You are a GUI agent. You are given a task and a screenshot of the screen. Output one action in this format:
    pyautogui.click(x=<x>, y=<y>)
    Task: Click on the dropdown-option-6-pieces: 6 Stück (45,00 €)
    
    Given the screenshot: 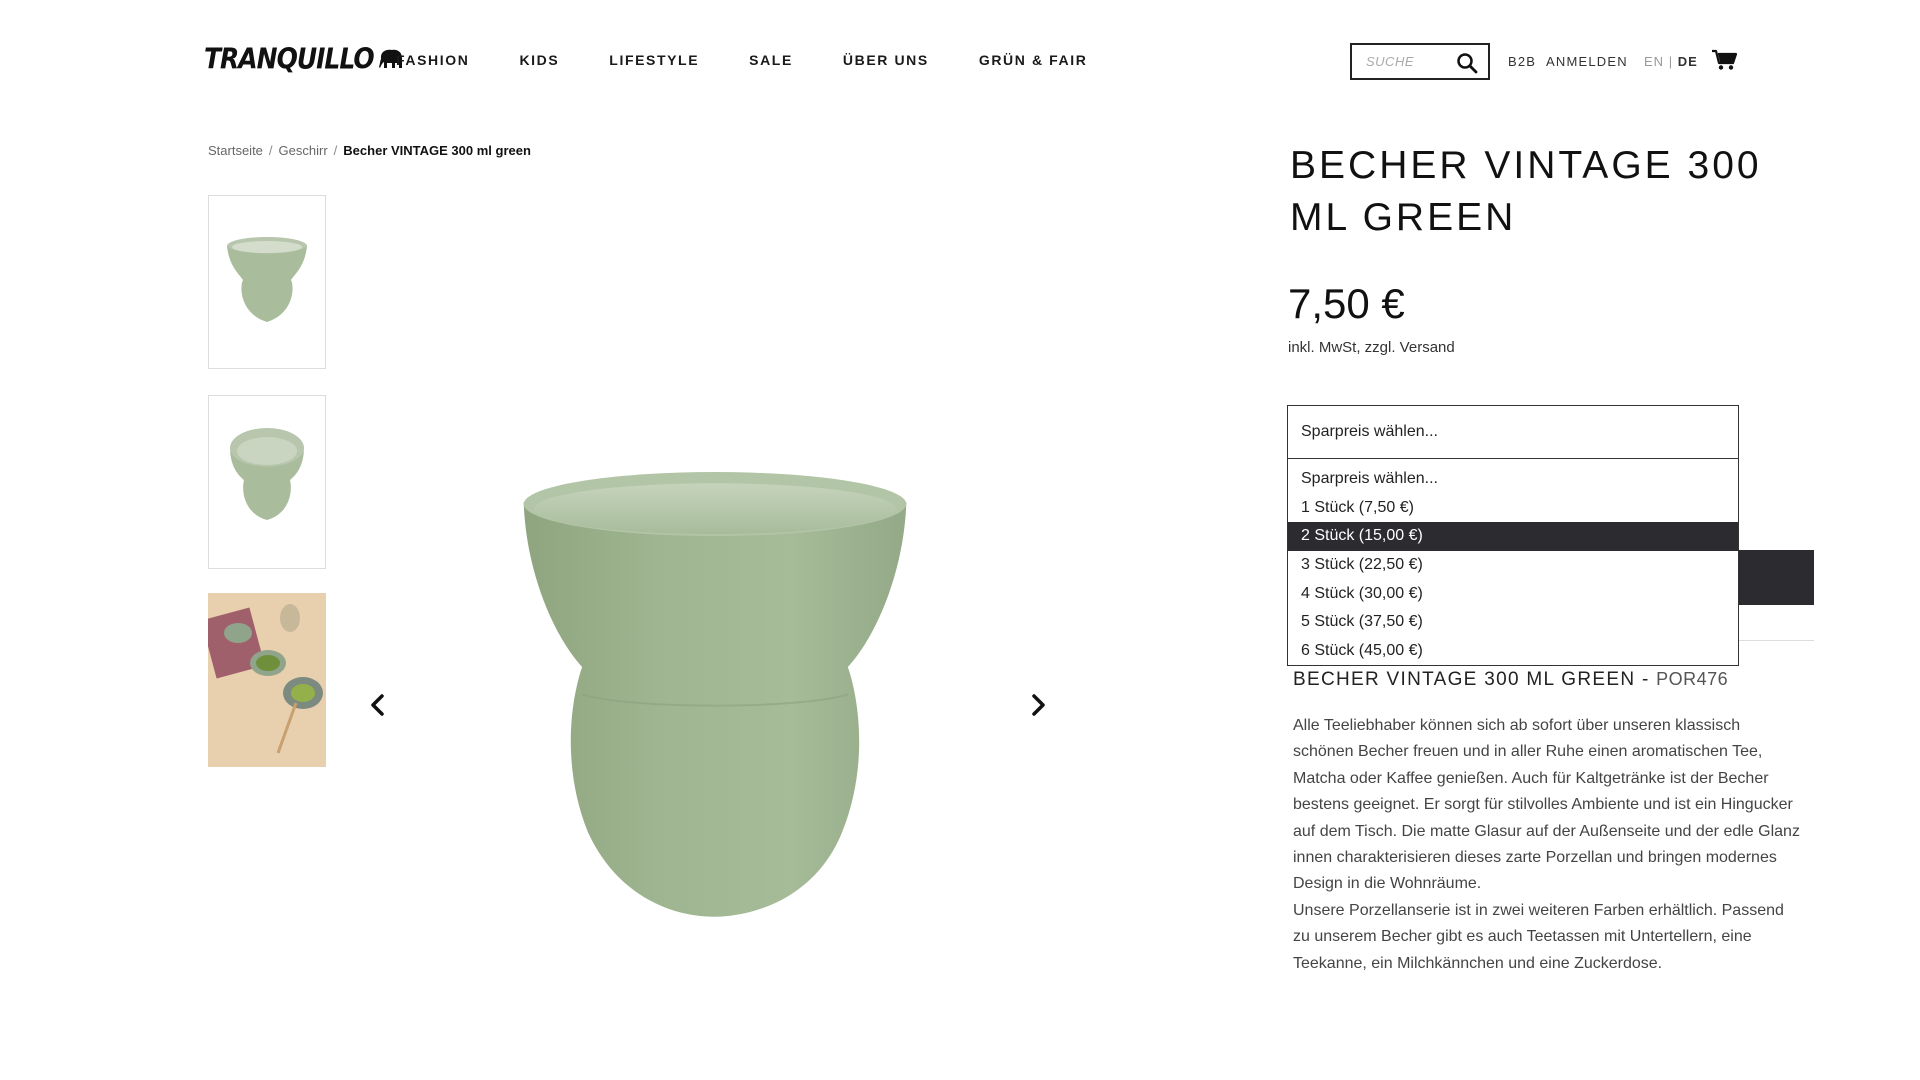 What is the action you would take?
    pyautogui.click(x=1513, y=651)
    